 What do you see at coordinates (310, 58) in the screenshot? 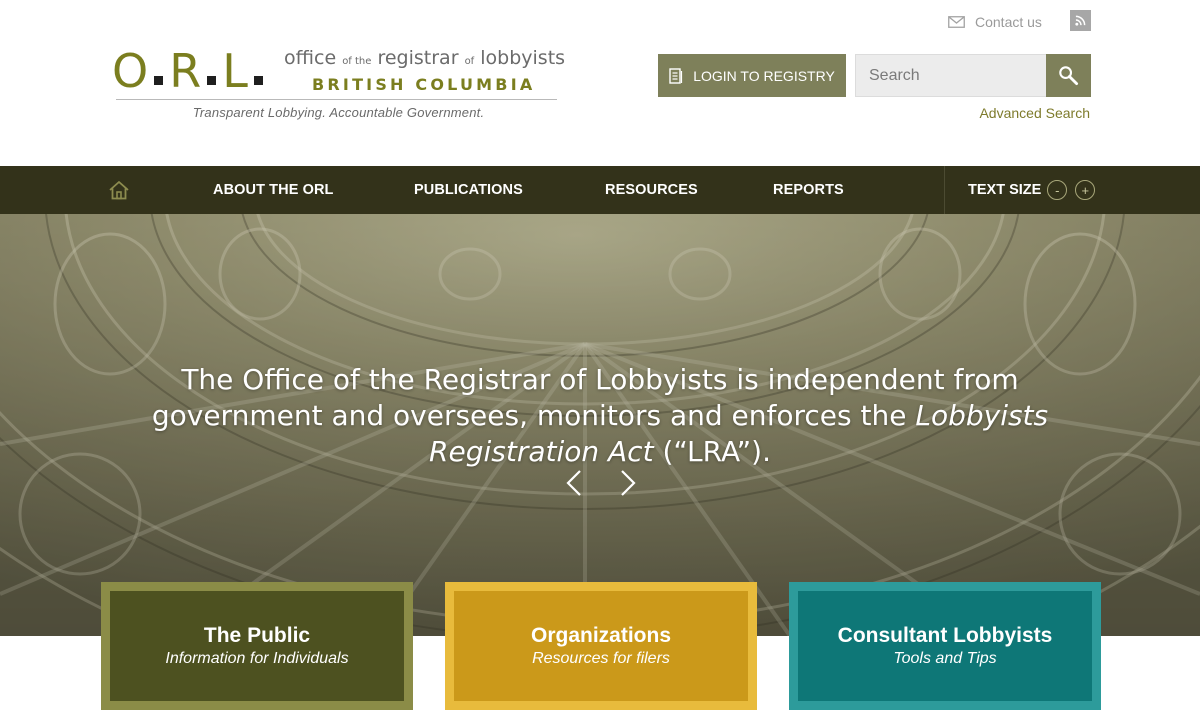
I see `logo-word: office` at bounding box center [310, 58].